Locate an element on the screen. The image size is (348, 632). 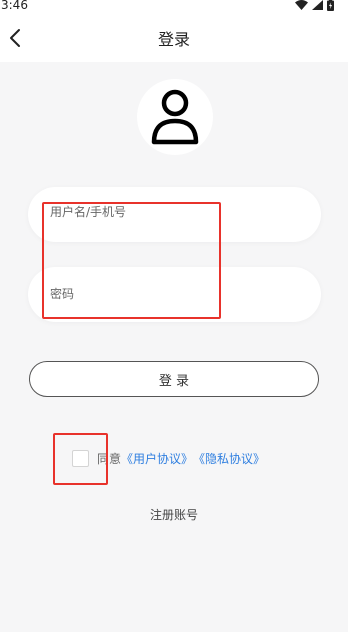
page-title: 登录 is located at coordinates (173, 39).